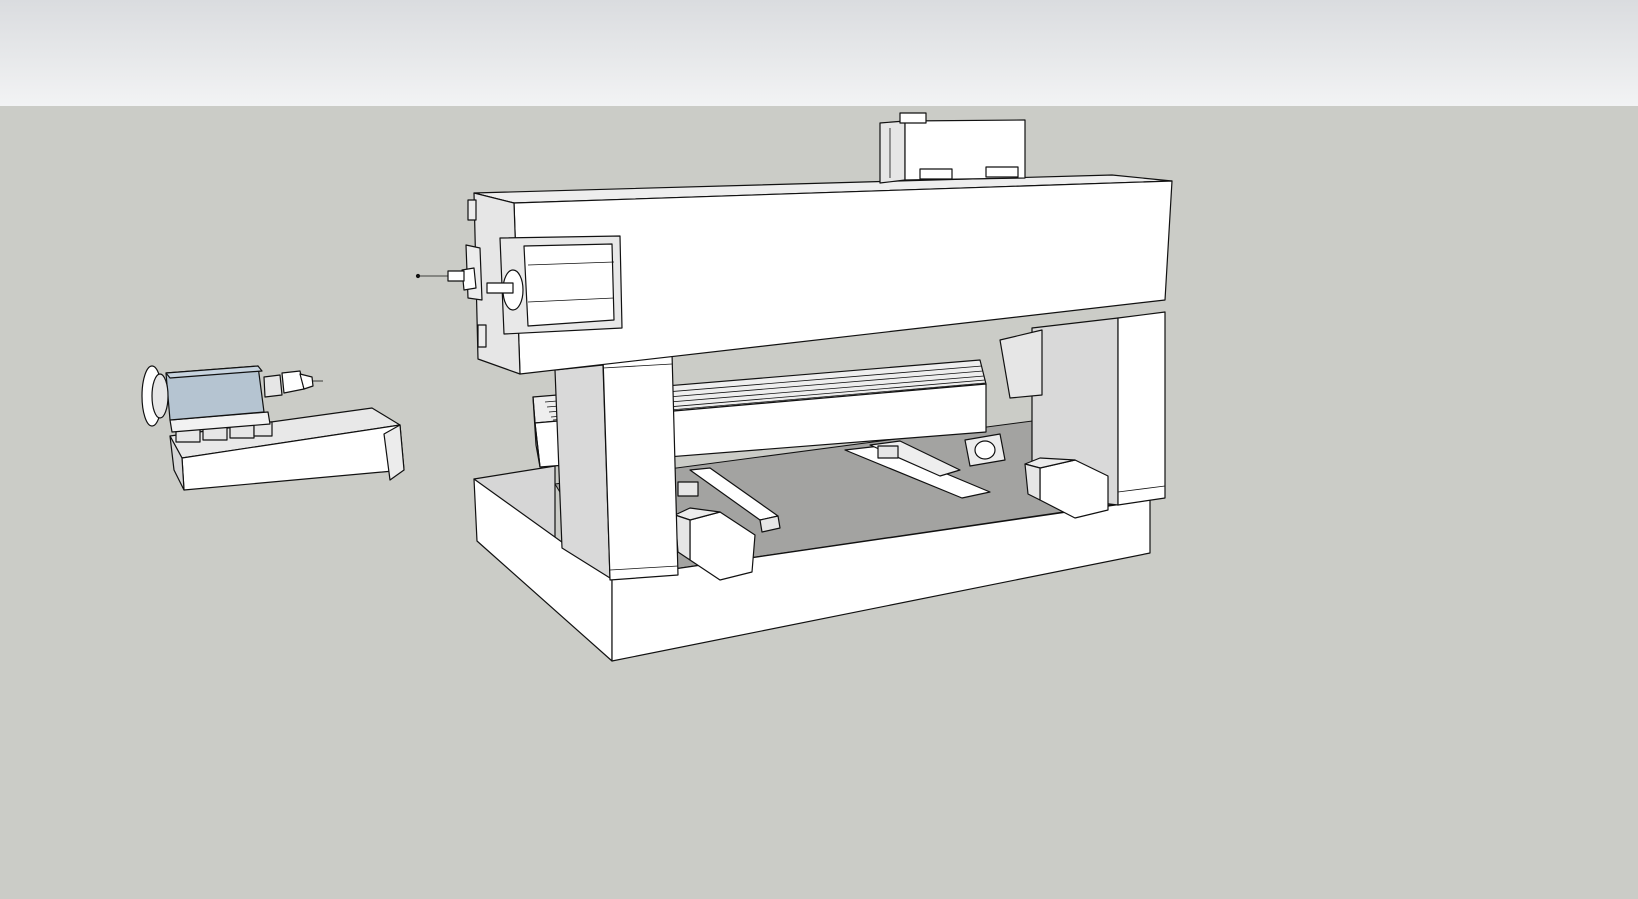 This screenshot has width=1638, height=899. What do you see at coordinates (1141, 408) in the screenshot?
I see `right-upright-front` at bounding box center [1141, 408].